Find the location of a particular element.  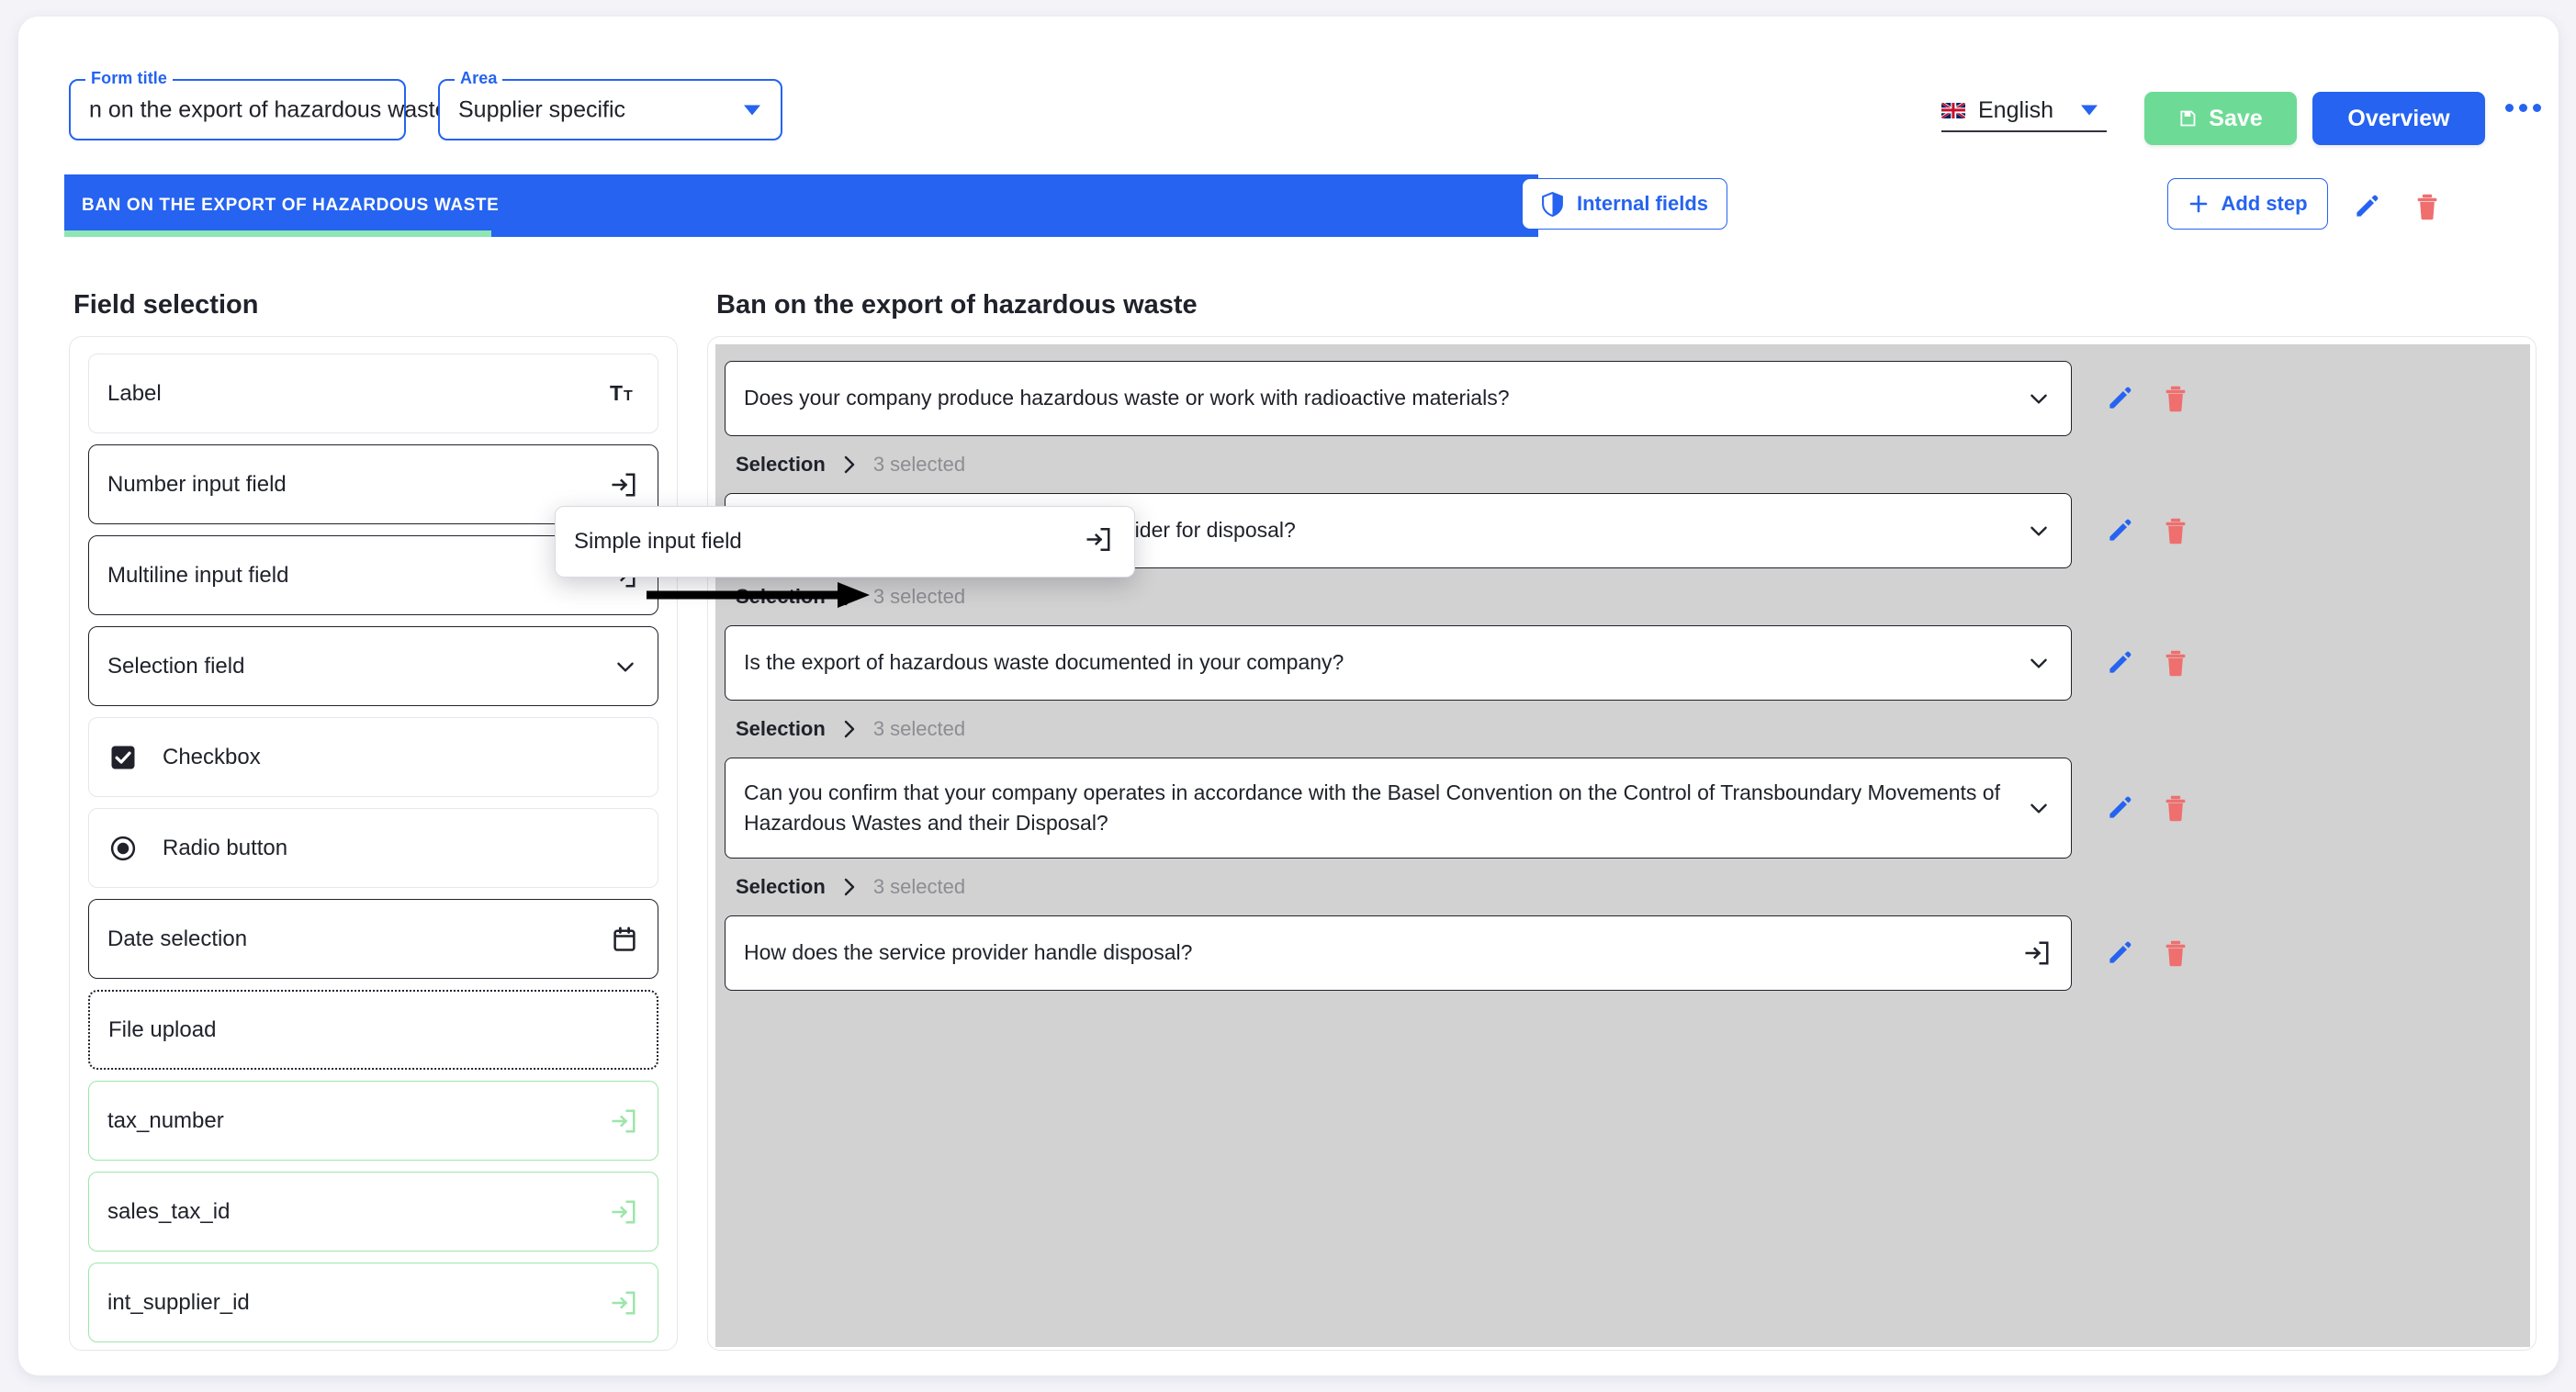

save-label: Save is located at coordinates (2236, 118).